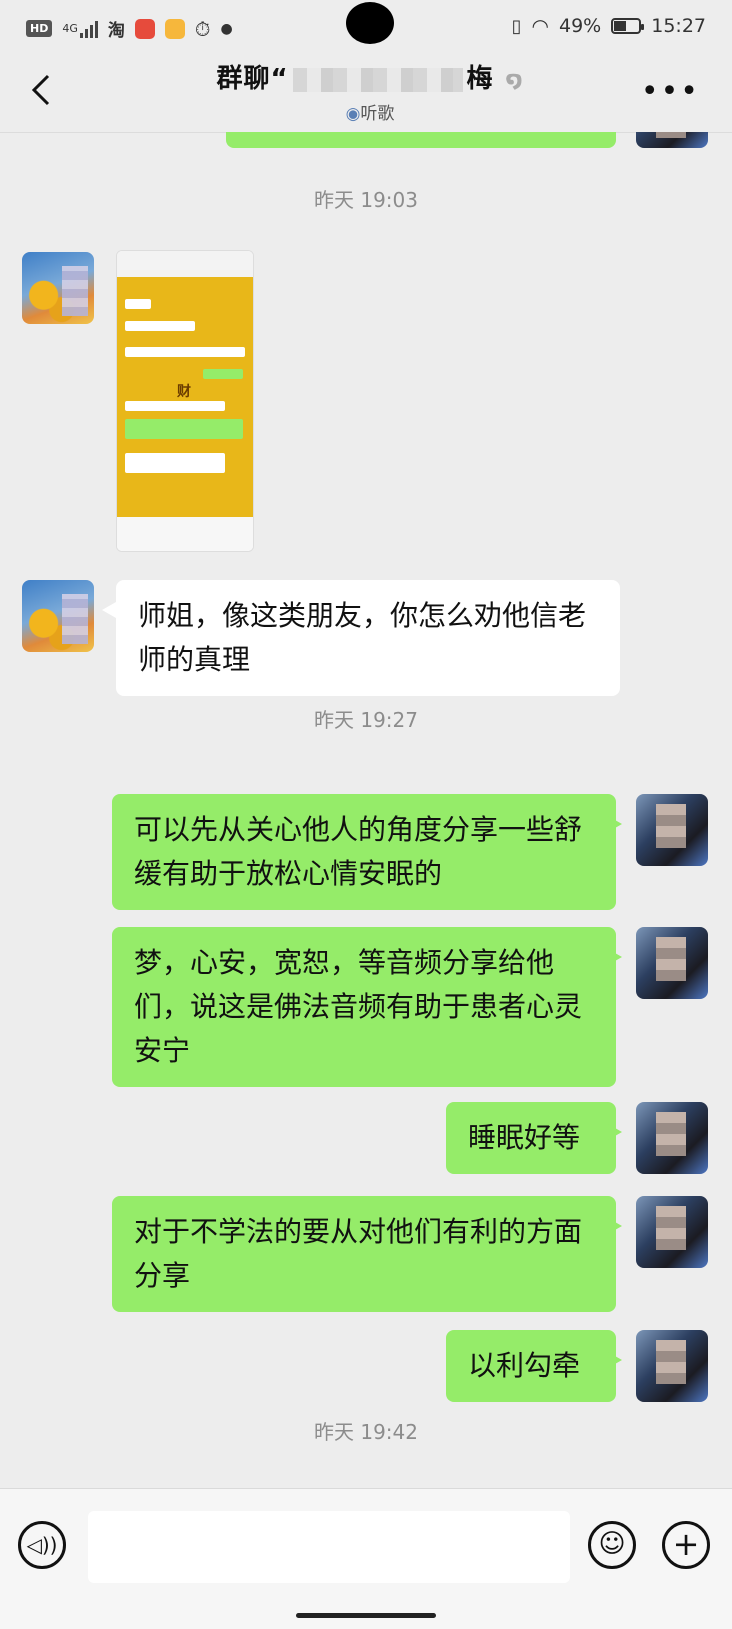 Image resolution: width=732 pixels, height=1629 pixels. I want to click on home-indicator, so click(366, 1615).